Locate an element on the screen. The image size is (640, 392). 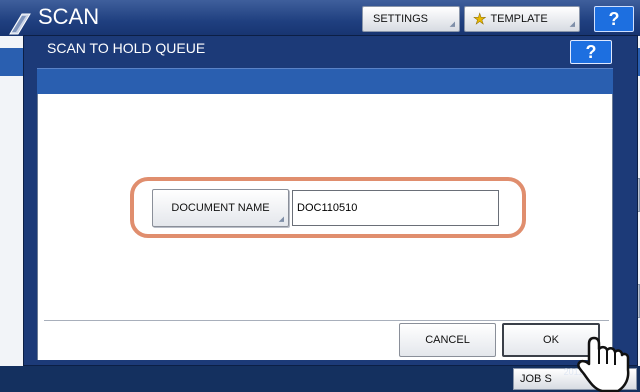
document-name-field: DOC110510 is located at coordinates (395, 208).